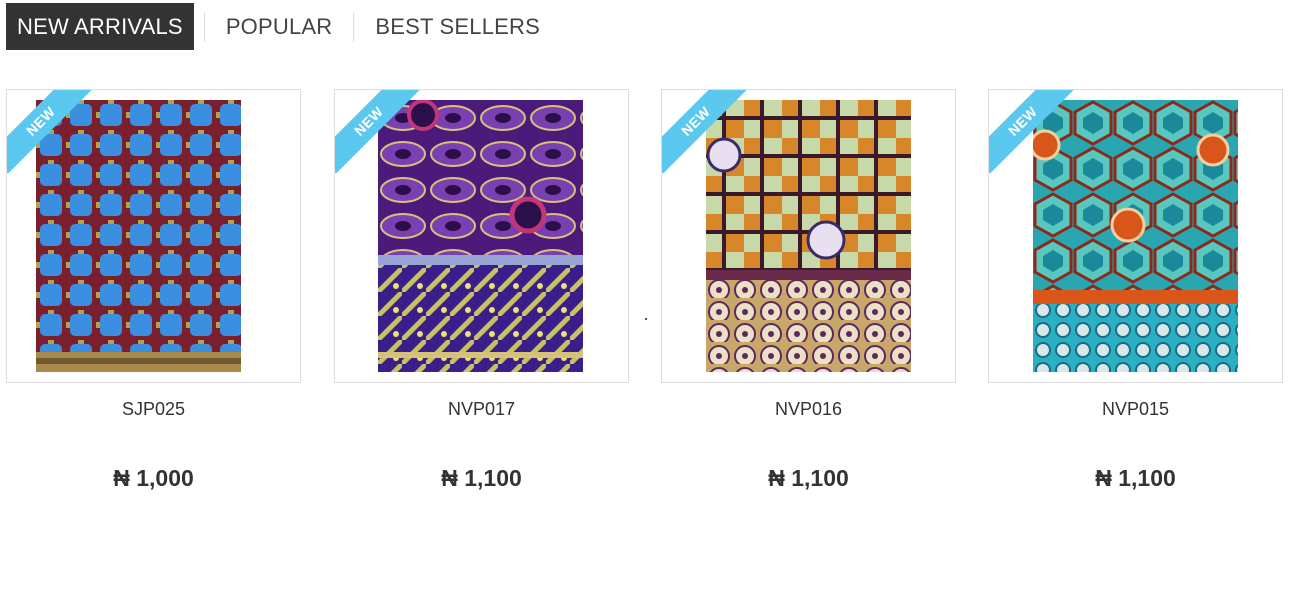 This screenshot has width=1291, height=590. I want to click on product-tabs: NEW ARRIVALS POPULAR BEST SELLERS, so click(278, 26).